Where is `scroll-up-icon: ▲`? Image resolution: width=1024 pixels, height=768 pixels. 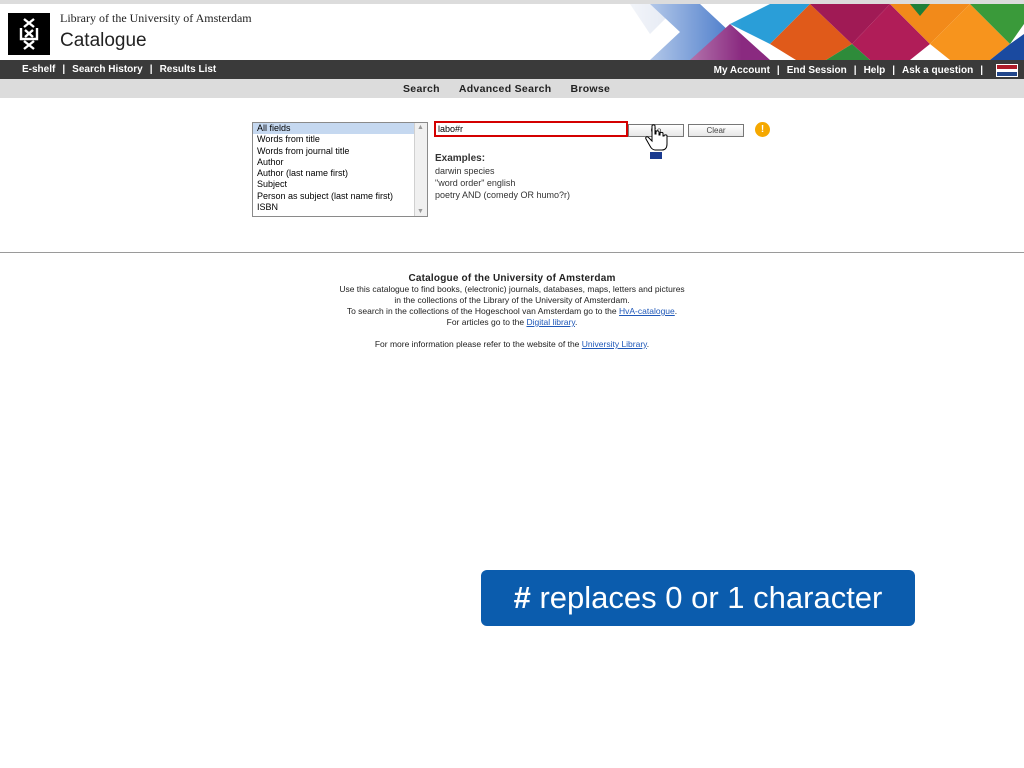
scroll-up-icon: ▲ is located at coordinates (420, 127).